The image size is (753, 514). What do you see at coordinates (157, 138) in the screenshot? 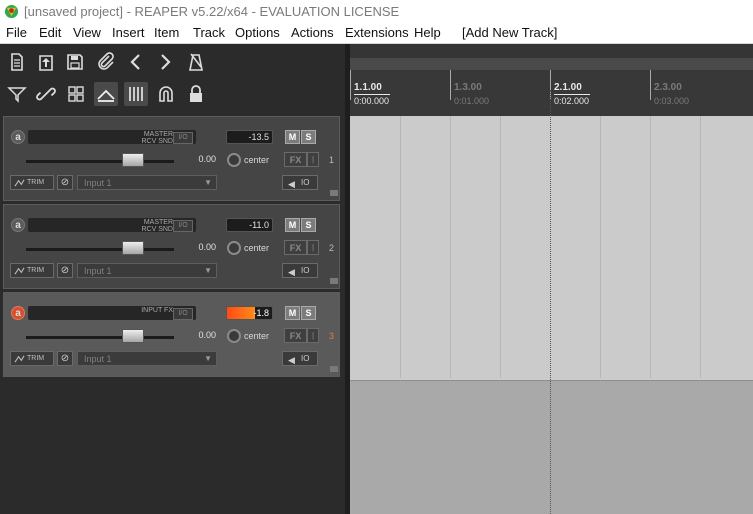
I see `master-send-label: MASTER RCV SND` at bounding box center [157, 138].